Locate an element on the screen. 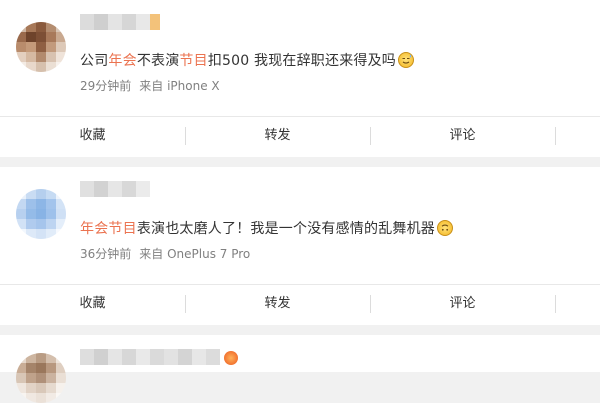  post-text: 公司年会不表演节目扣500 我现在辞职还来得及吗 is located at coordinates (247, 60).